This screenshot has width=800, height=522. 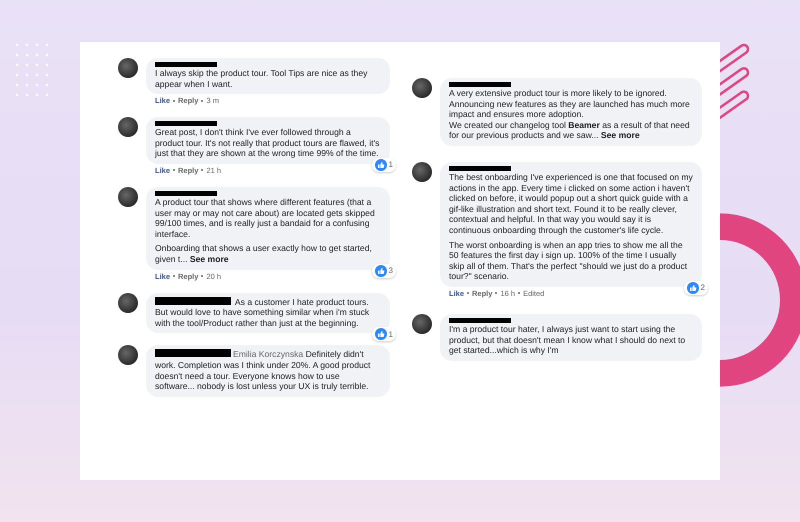 I want to click on mention-link: Emilia Korczynska, so click(x=268, y=354).